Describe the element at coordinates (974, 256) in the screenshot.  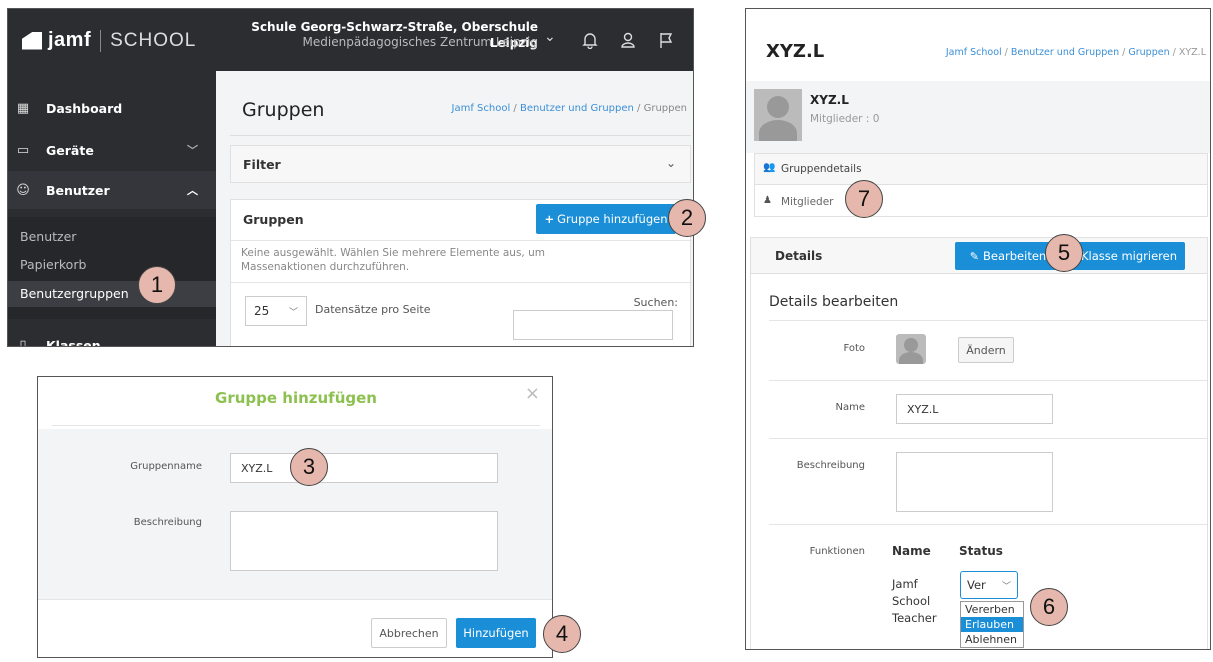
I see `pencil-icon: ✎` at that location.